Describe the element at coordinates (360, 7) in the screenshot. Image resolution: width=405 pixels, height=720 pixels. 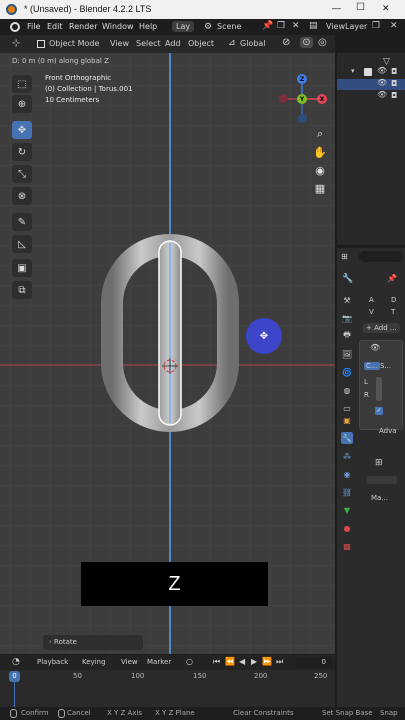
I see `maximize-button: ☐` at that location.